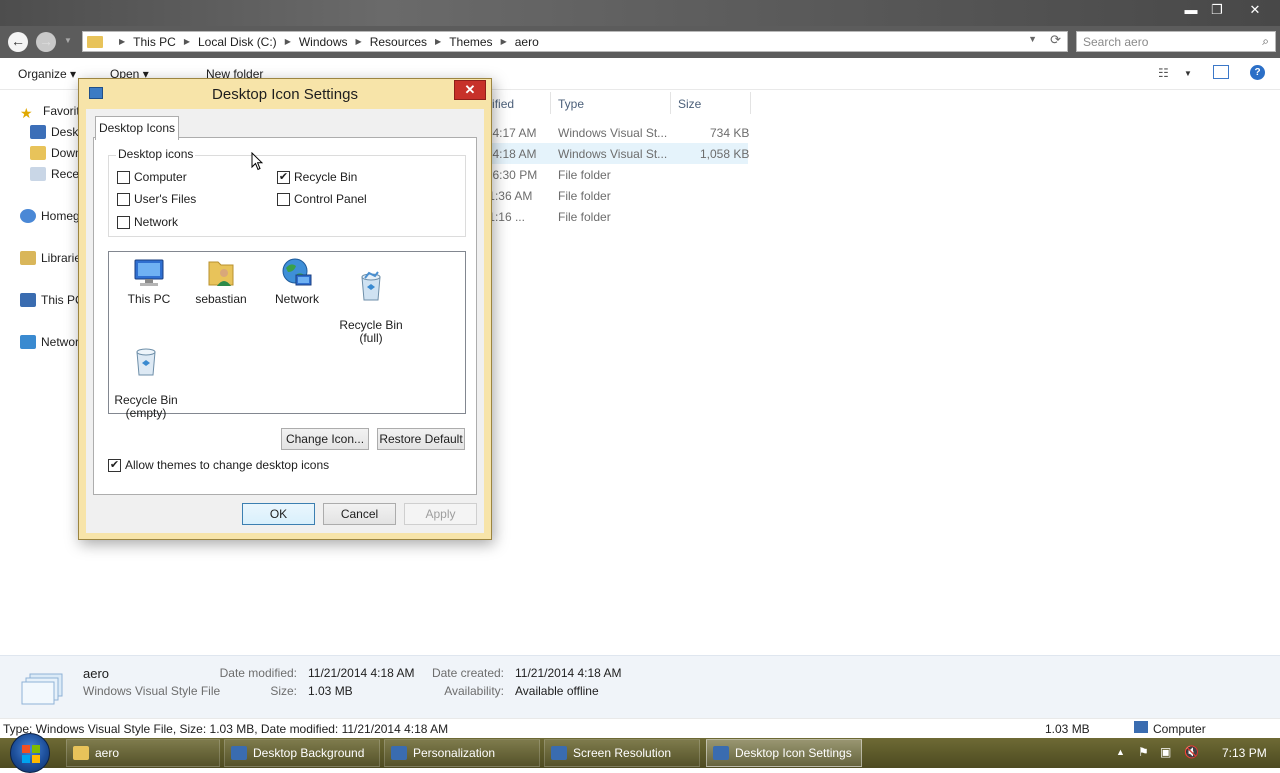  I want to click on start-button, so click(30, 753).